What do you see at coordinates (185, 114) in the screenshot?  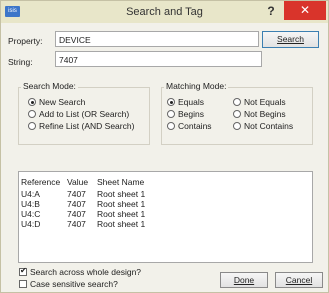 I see `radio-begins: Begins` at bounding box center [185, 114].